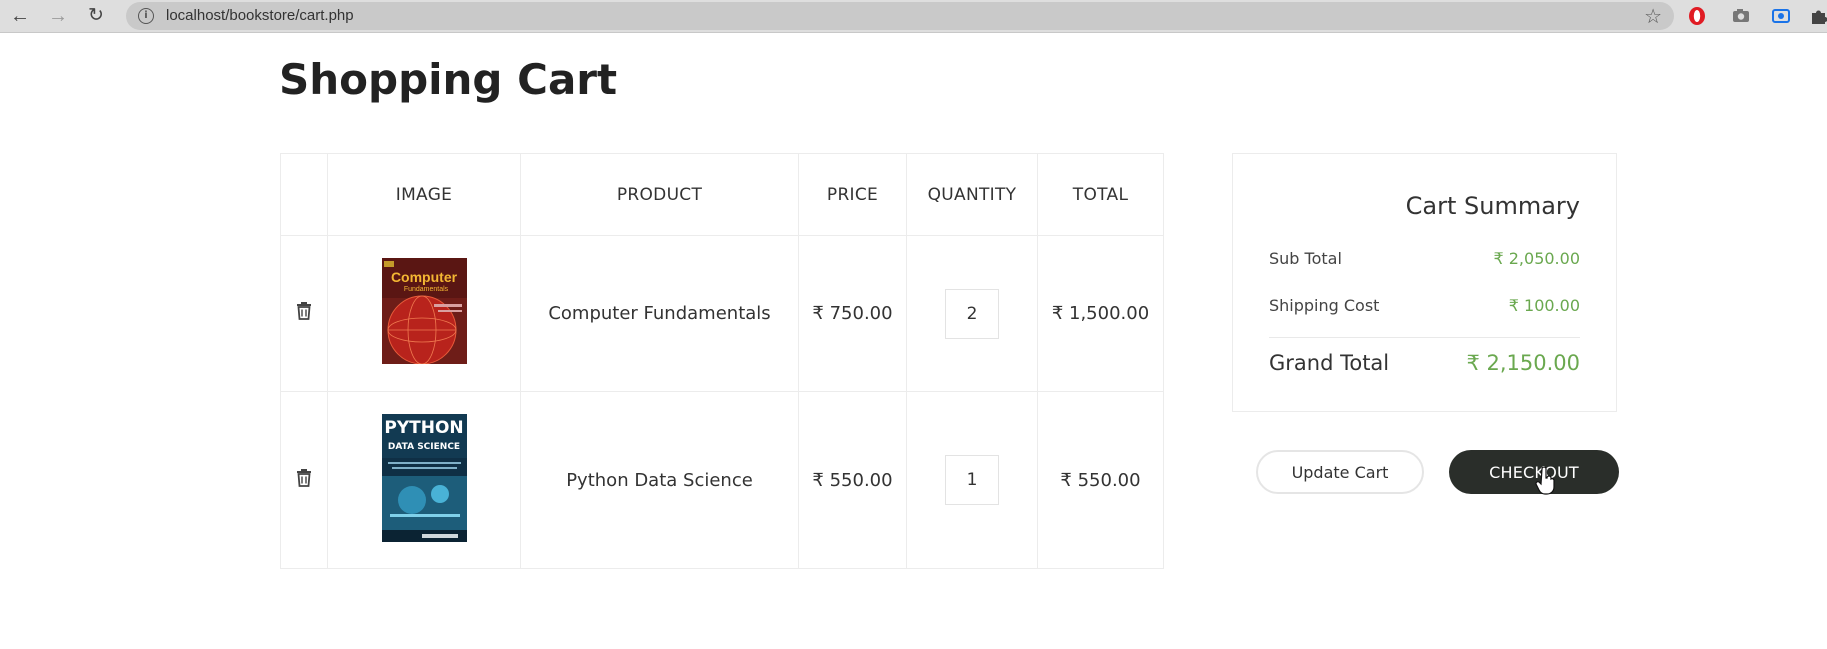  What do you see at coordinates (1536, 258) in the screenshot?
I see `sub-total-value: ₹ 2,050.00` at bounding box center [1536, 258].